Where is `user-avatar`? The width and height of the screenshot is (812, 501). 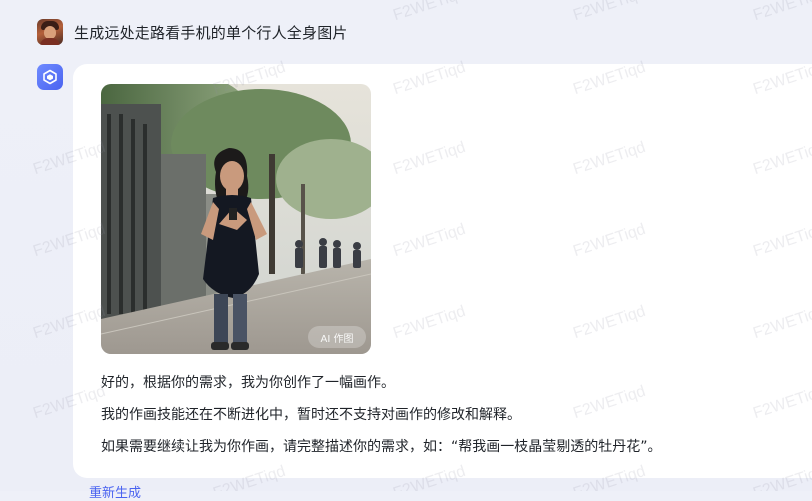
user-avatar is located at coordinates (50, 32).